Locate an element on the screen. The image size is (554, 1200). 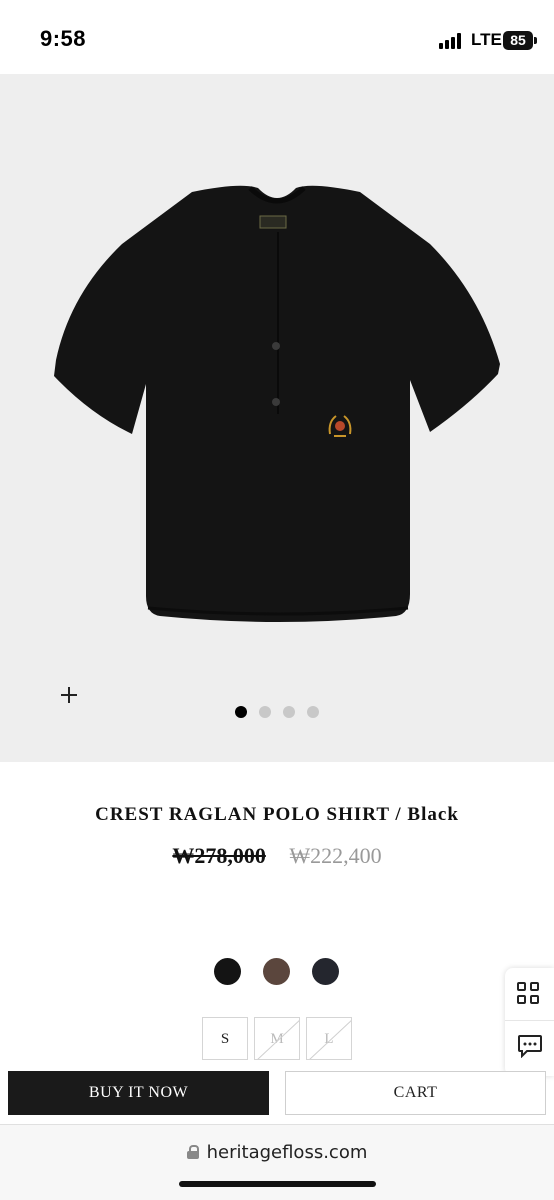
size-option-m: M is located at coordinates (277, 1038).